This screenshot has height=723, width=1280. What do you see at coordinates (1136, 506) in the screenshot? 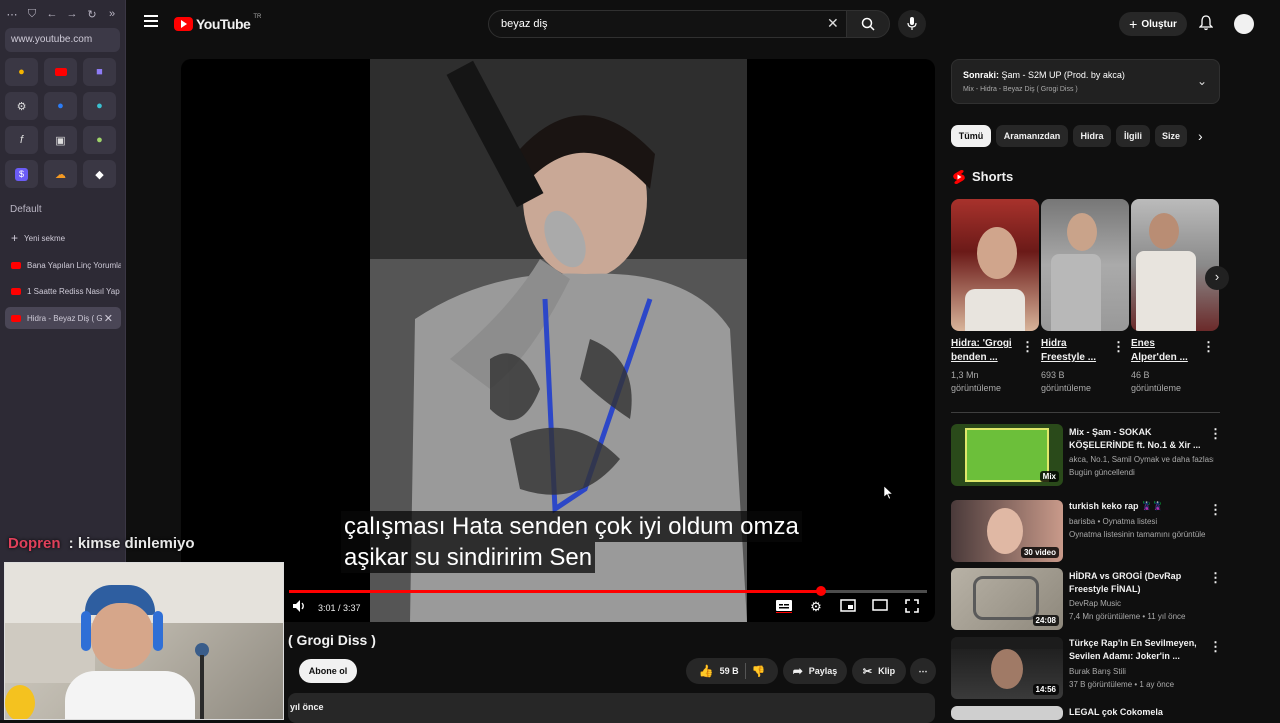
I see `video-title: turkish keko rap 🦹‍♀️🦹` at bounding box center [1136, 506].